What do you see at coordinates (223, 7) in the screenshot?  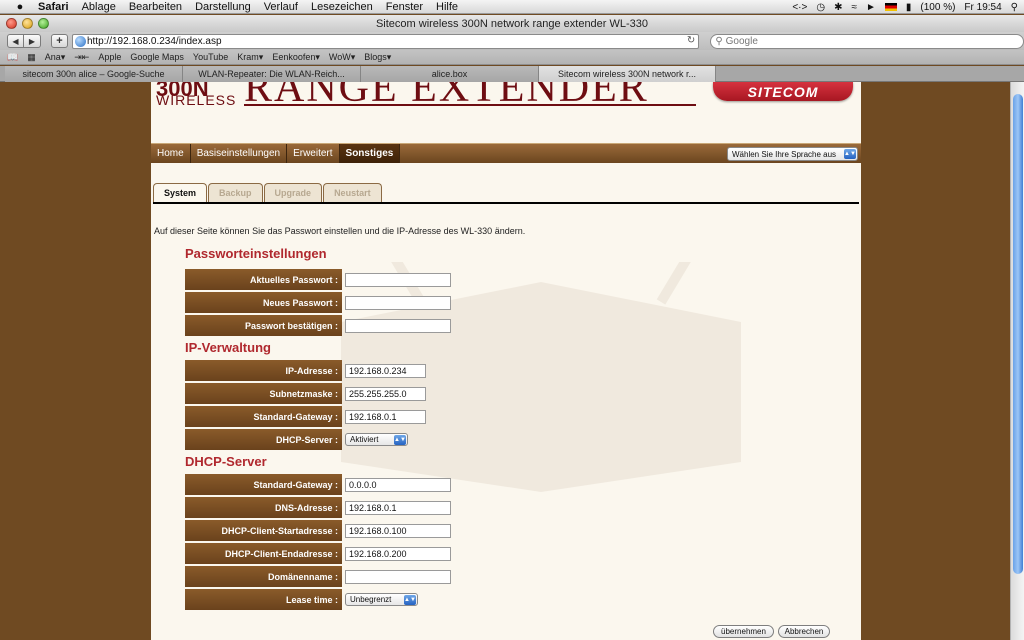 I see `menu-darstellung: Darstellung` at bounding box center [223, 7].